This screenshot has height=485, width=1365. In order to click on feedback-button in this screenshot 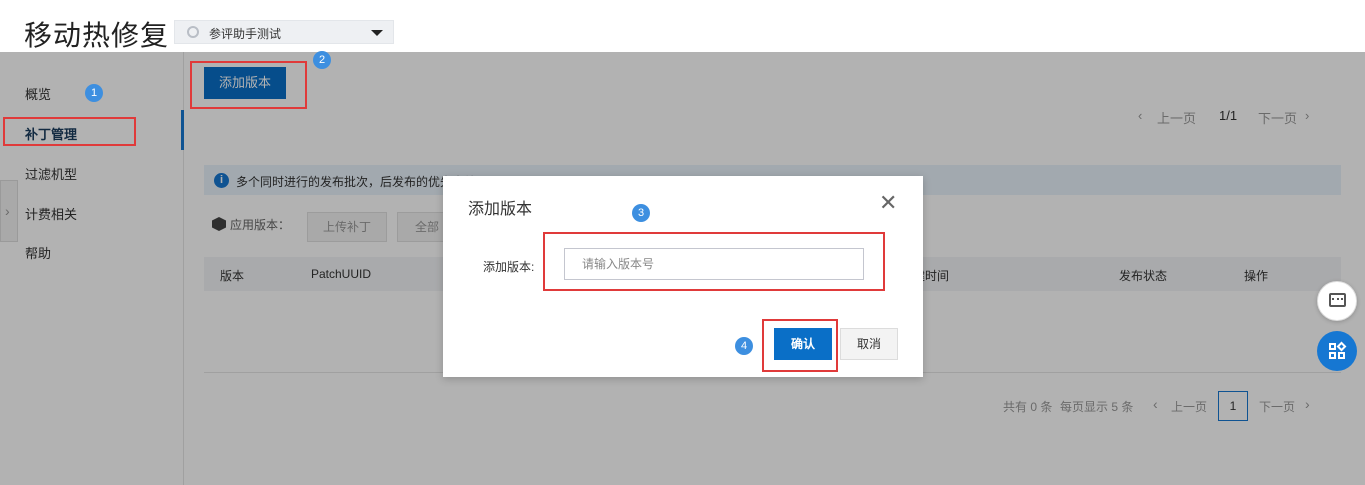, I will do `click(1337, 301)`.